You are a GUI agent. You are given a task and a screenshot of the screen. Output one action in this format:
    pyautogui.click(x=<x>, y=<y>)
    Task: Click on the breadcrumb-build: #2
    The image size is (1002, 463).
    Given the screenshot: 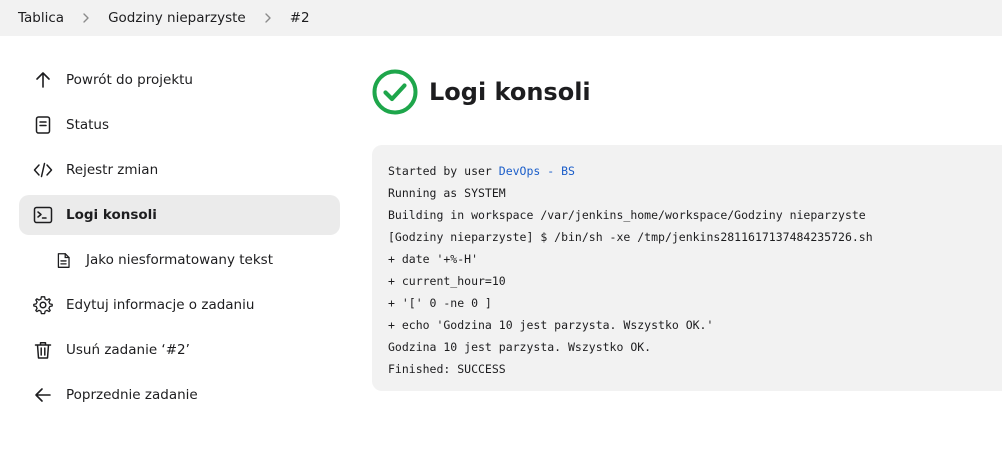 What is the action you would take?
    pyautogui.click(x=300, y=18)
    